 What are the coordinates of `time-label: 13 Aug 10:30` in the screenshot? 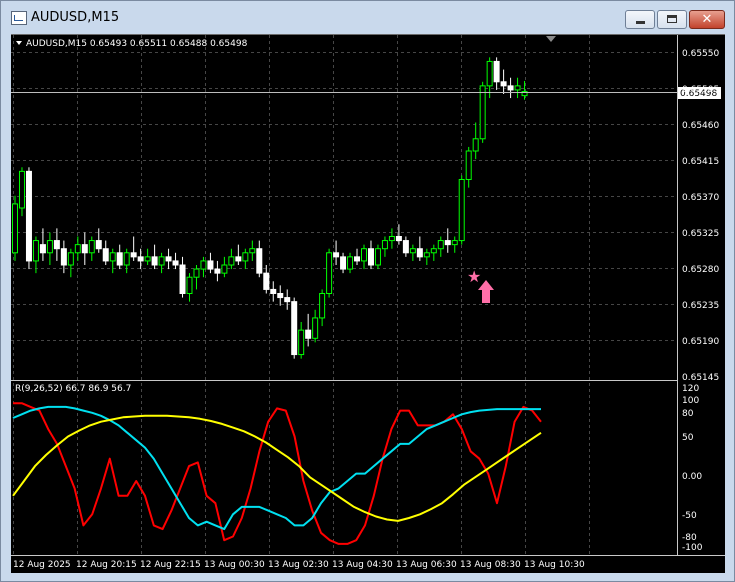 It's located at (554, 565).